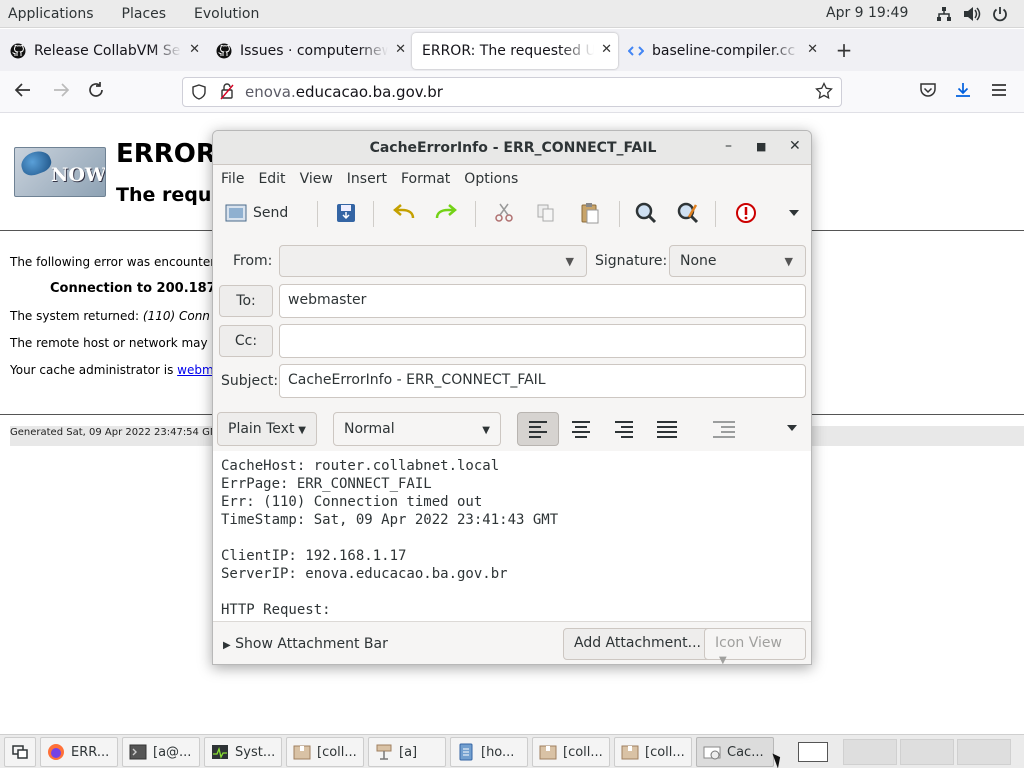 The width and height of the screenshot is (1024, 768). Describe the element at coordinates (236, 179) in the screenshot. I see `menu-file: File` at that location.